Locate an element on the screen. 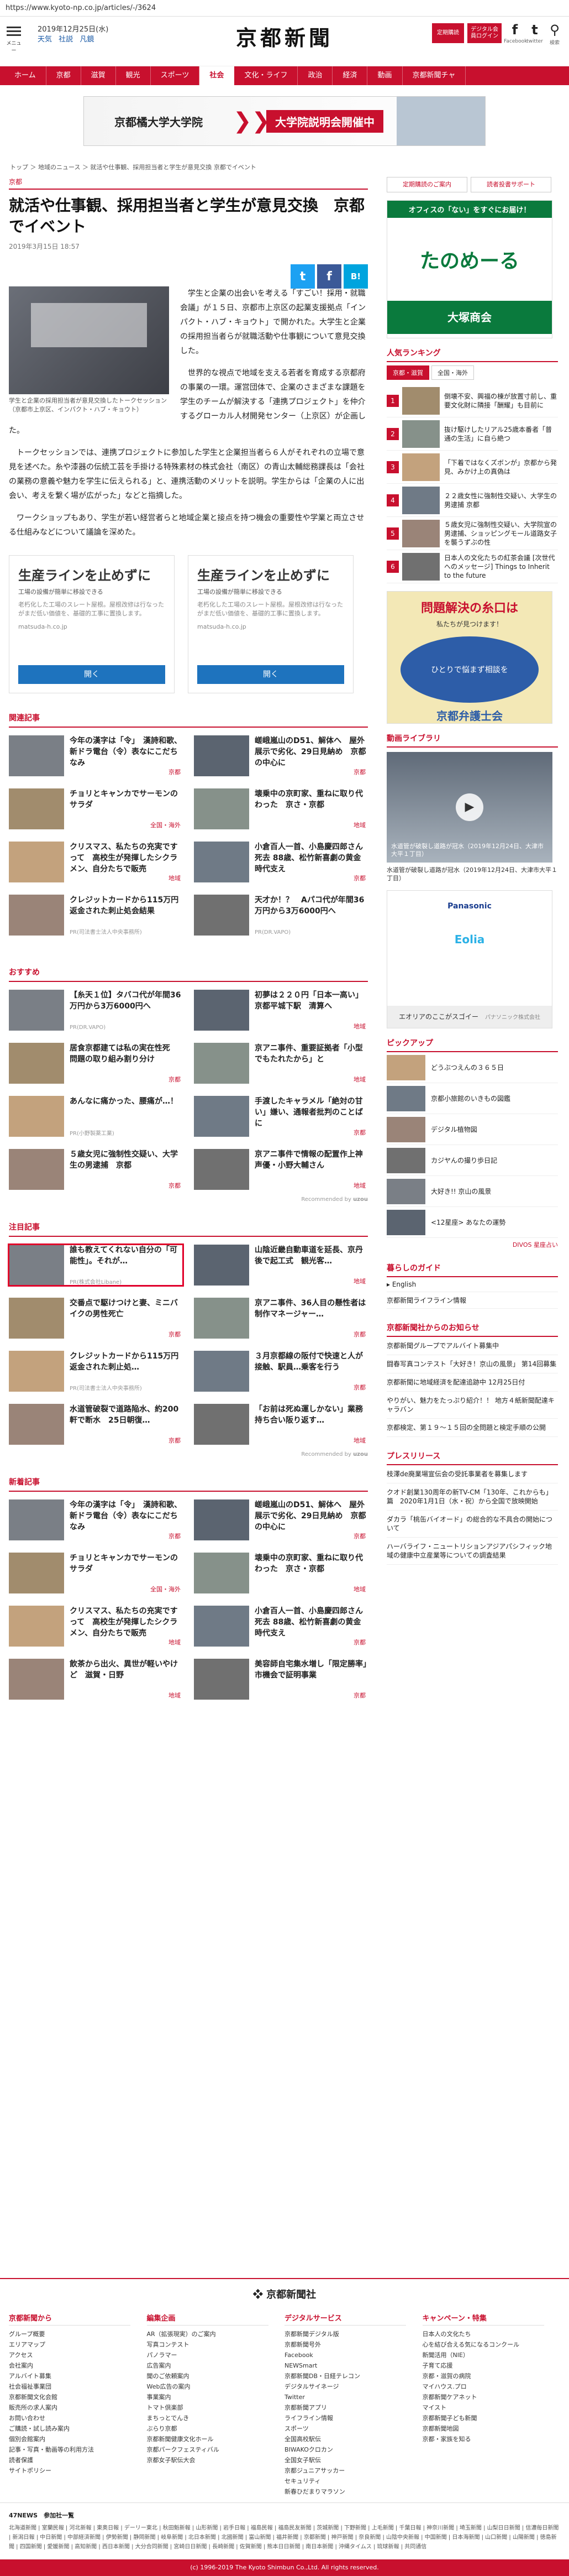 The image size is (569, 2576). share-hatena-icon: B! is located at coordinates (356, 276).